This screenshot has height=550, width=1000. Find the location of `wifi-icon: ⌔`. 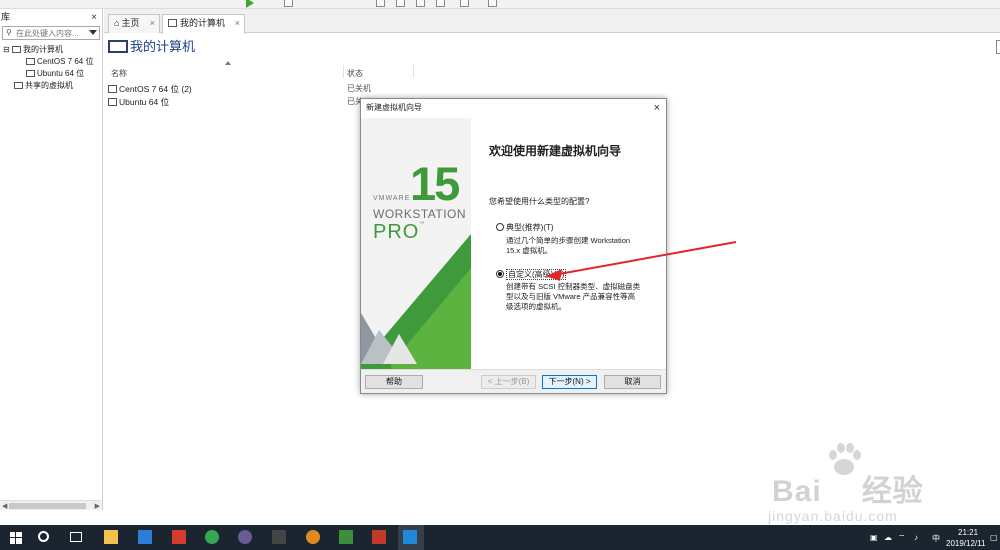

wifi-icon: ⌔ is located at coordinates (902, 538).